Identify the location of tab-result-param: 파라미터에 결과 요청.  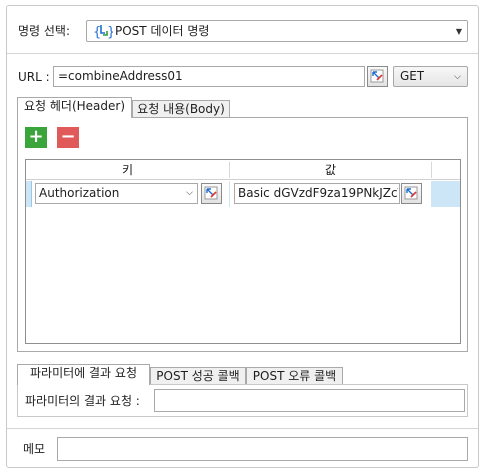
(83, 374).